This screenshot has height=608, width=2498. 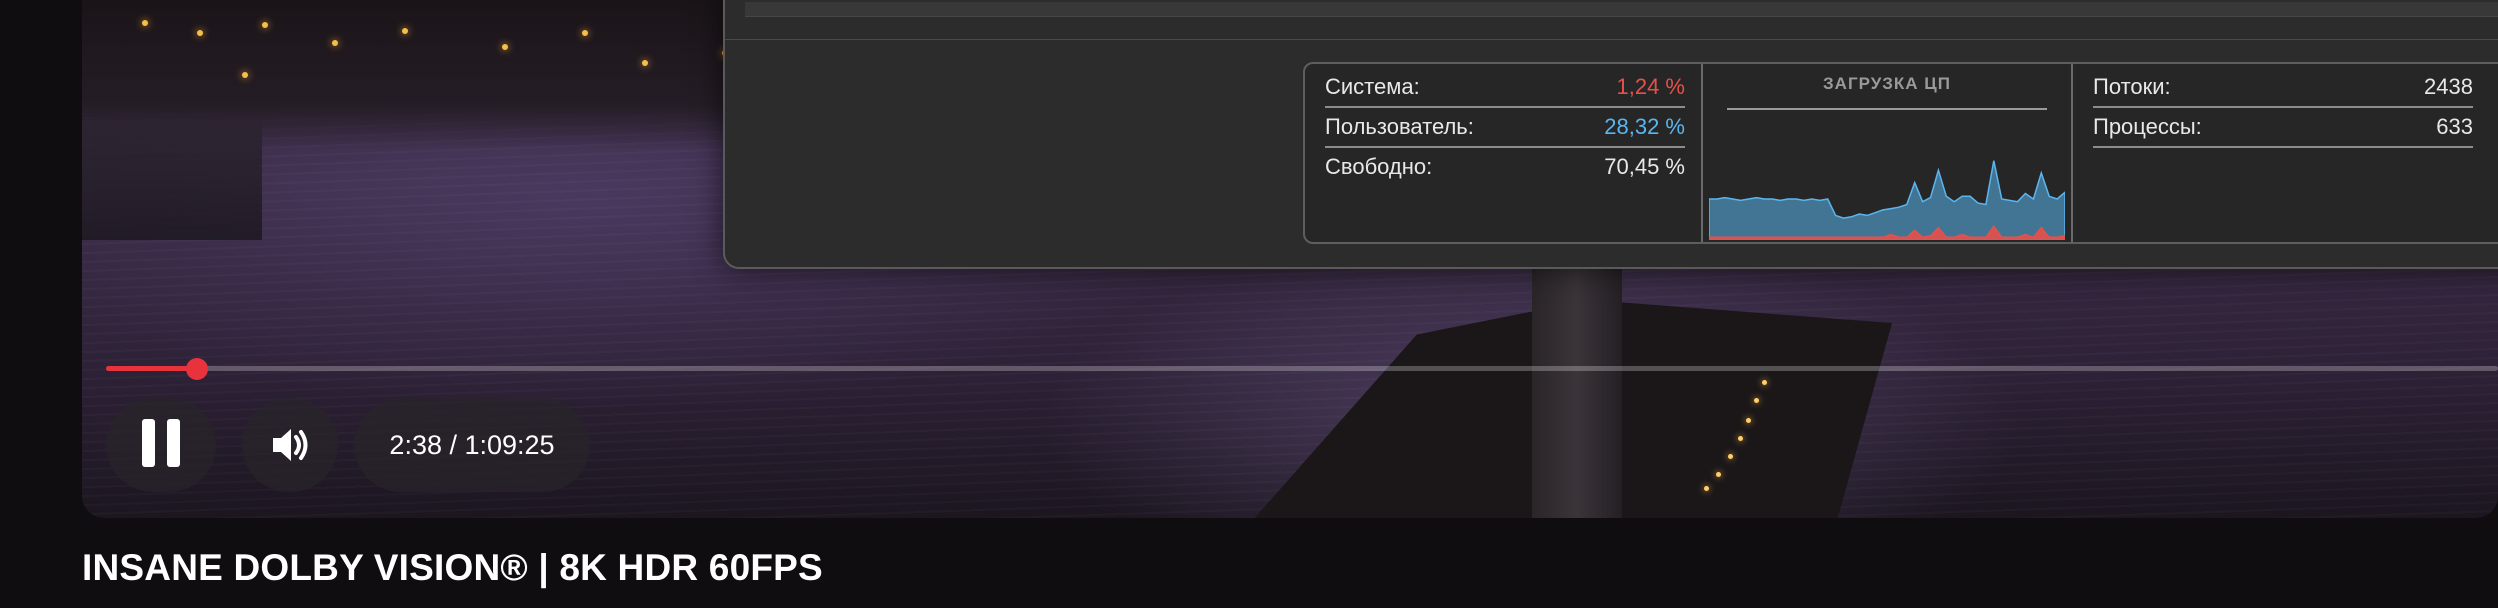 I want to click on pier, so click(x=172, y=180).